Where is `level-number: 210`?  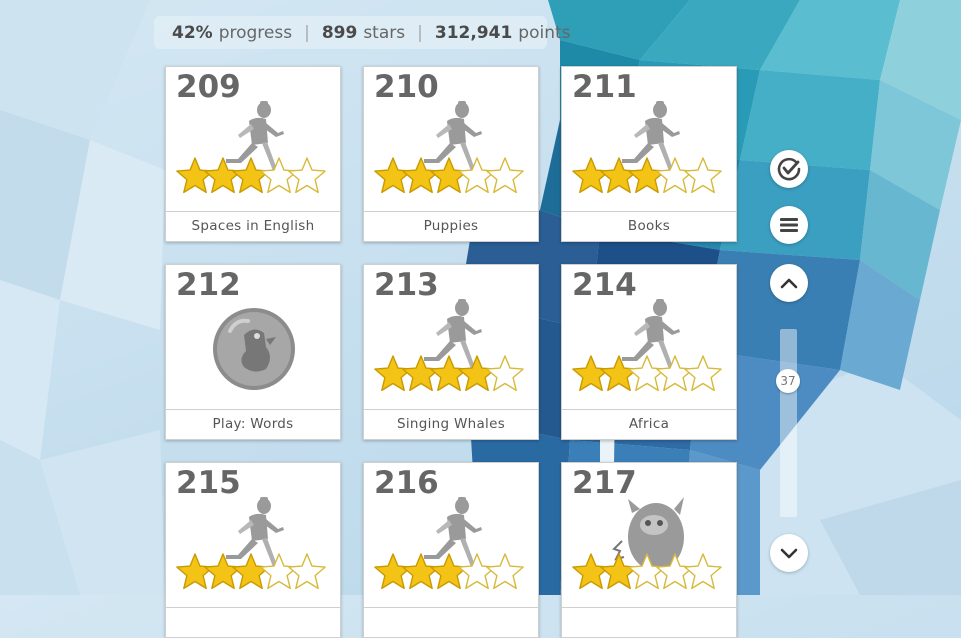 level-number: 210 is located at coordinates (406, 87).